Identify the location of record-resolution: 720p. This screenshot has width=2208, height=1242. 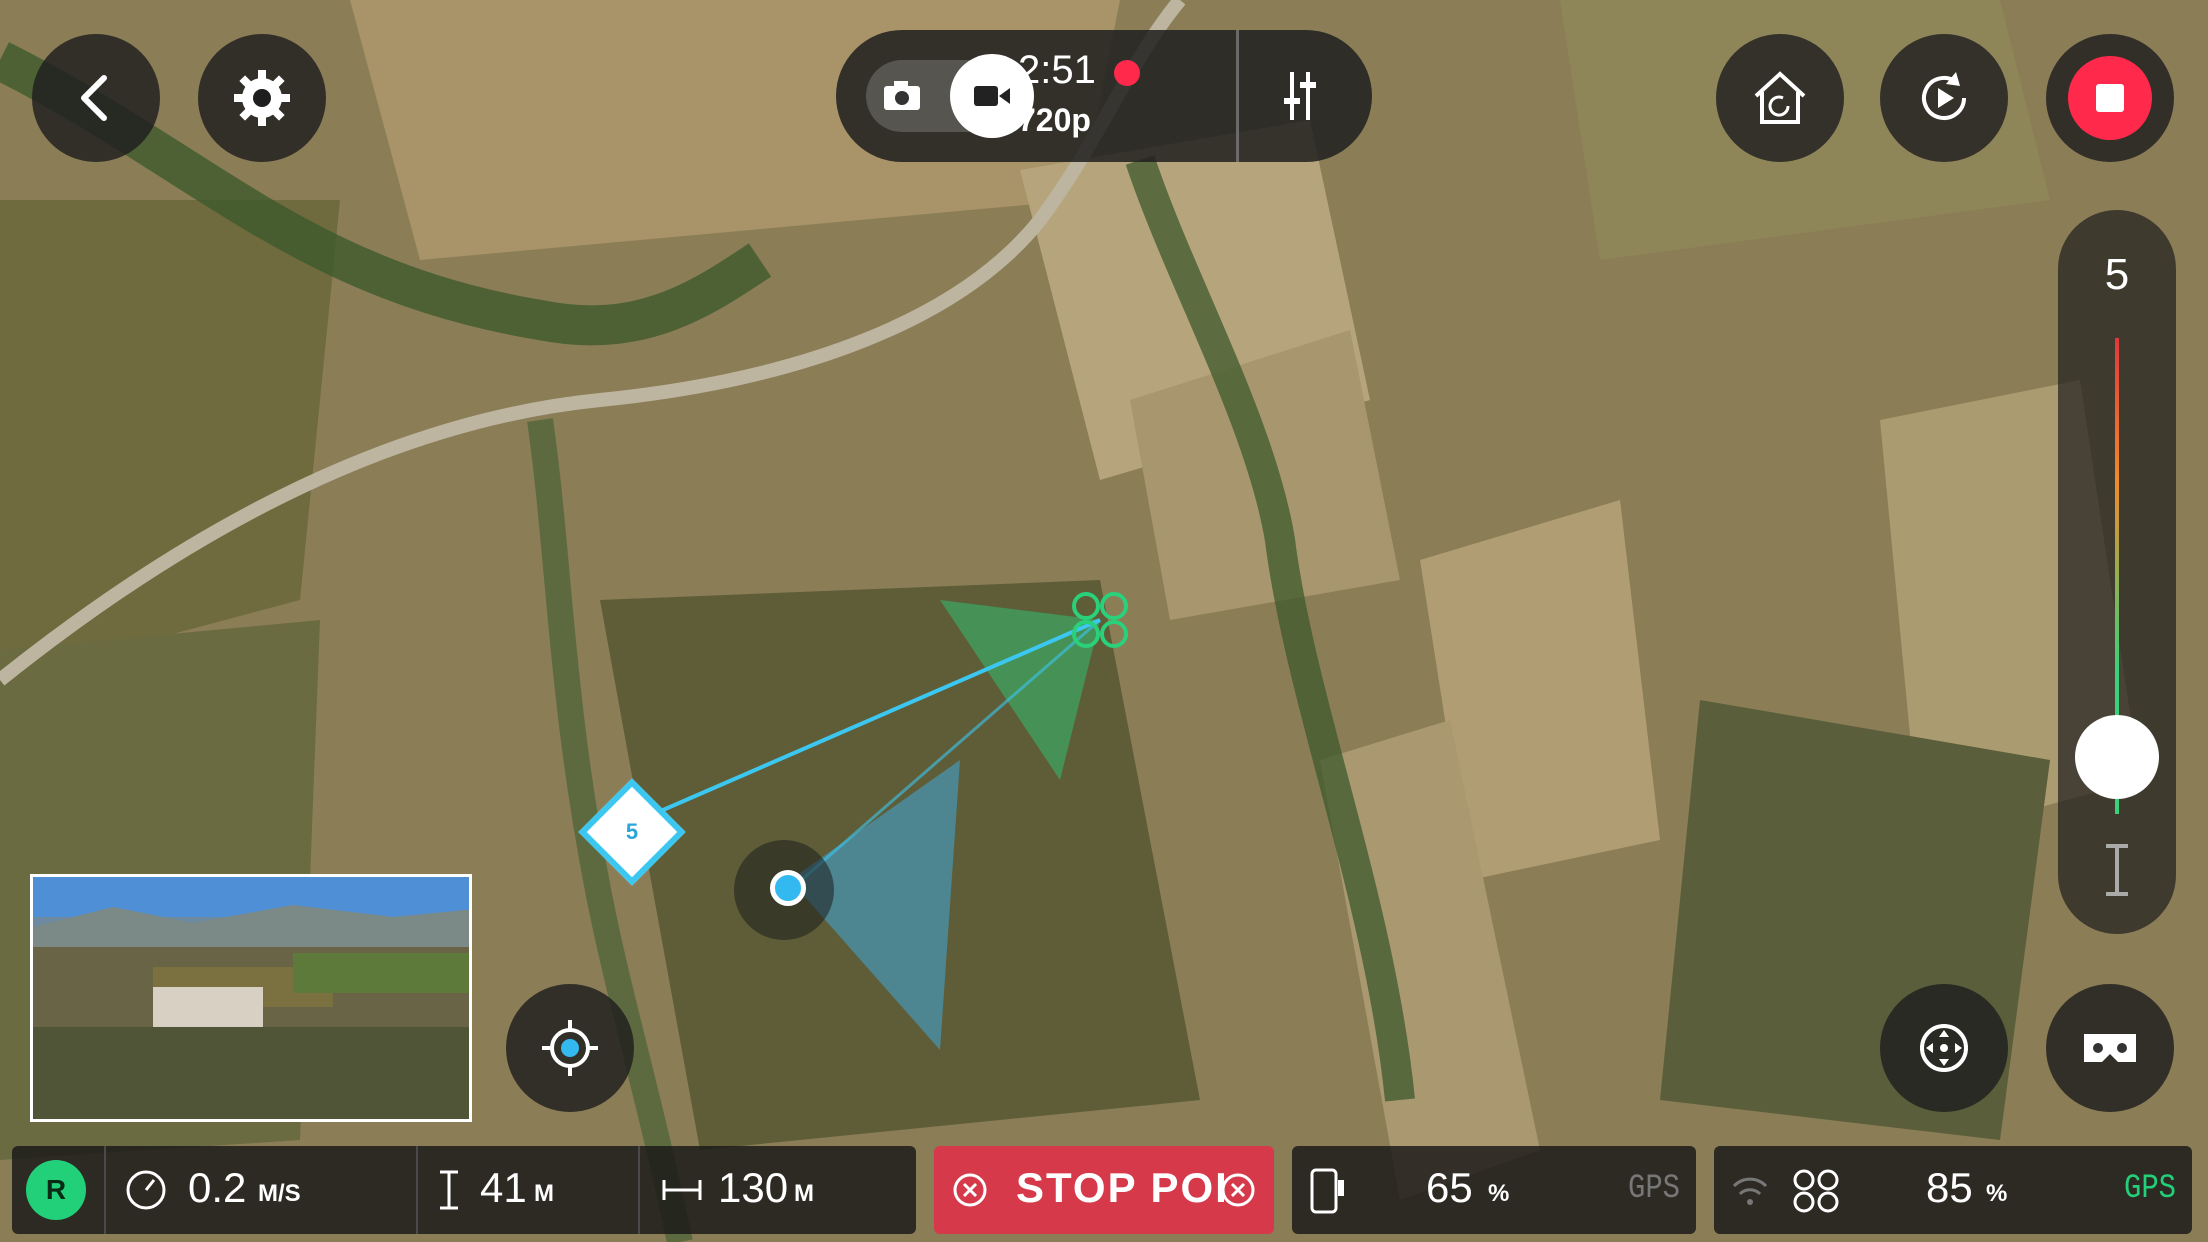
(1054, 120).